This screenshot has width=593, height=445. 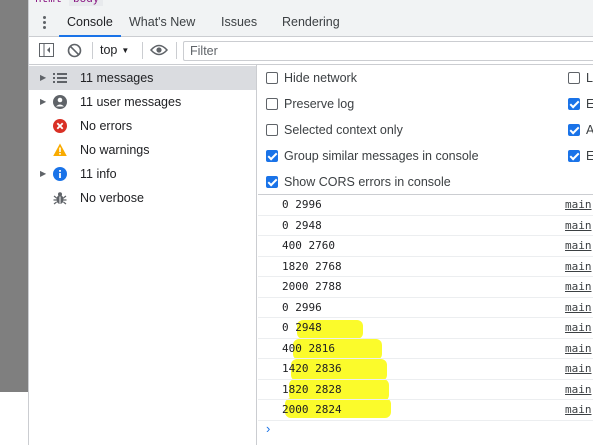 What do you see at coordinates (312, 409) in the screenshot?
I see `message-text: 2000 2824` at bounding box center [312, 409].